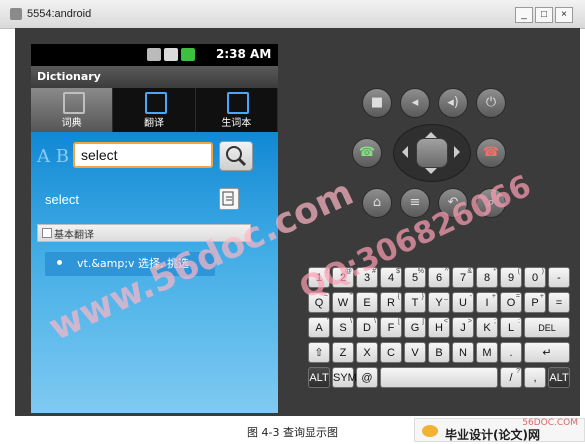 The image size is (585, 444). Describe the element at coordinates (535, 377) in the screenshot. I see `key-comma: ,` at that location.